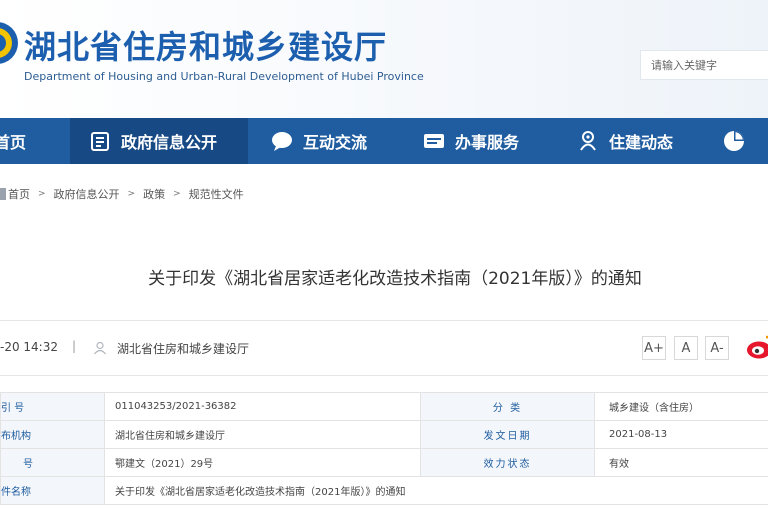 This screenshot has height=510, width=768. I want to click on info-value: 湖北省住房和城乡建设厅, so click(262, 434).